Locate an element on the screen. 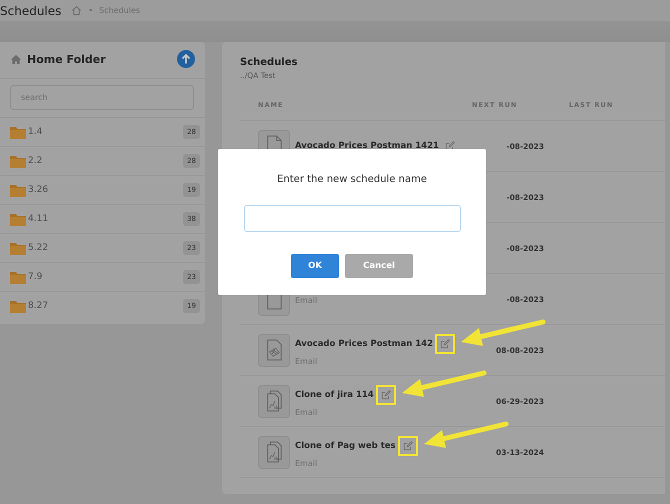 The image size is (670, 504). page-title: Schedules is located at coordinates (31, 11).